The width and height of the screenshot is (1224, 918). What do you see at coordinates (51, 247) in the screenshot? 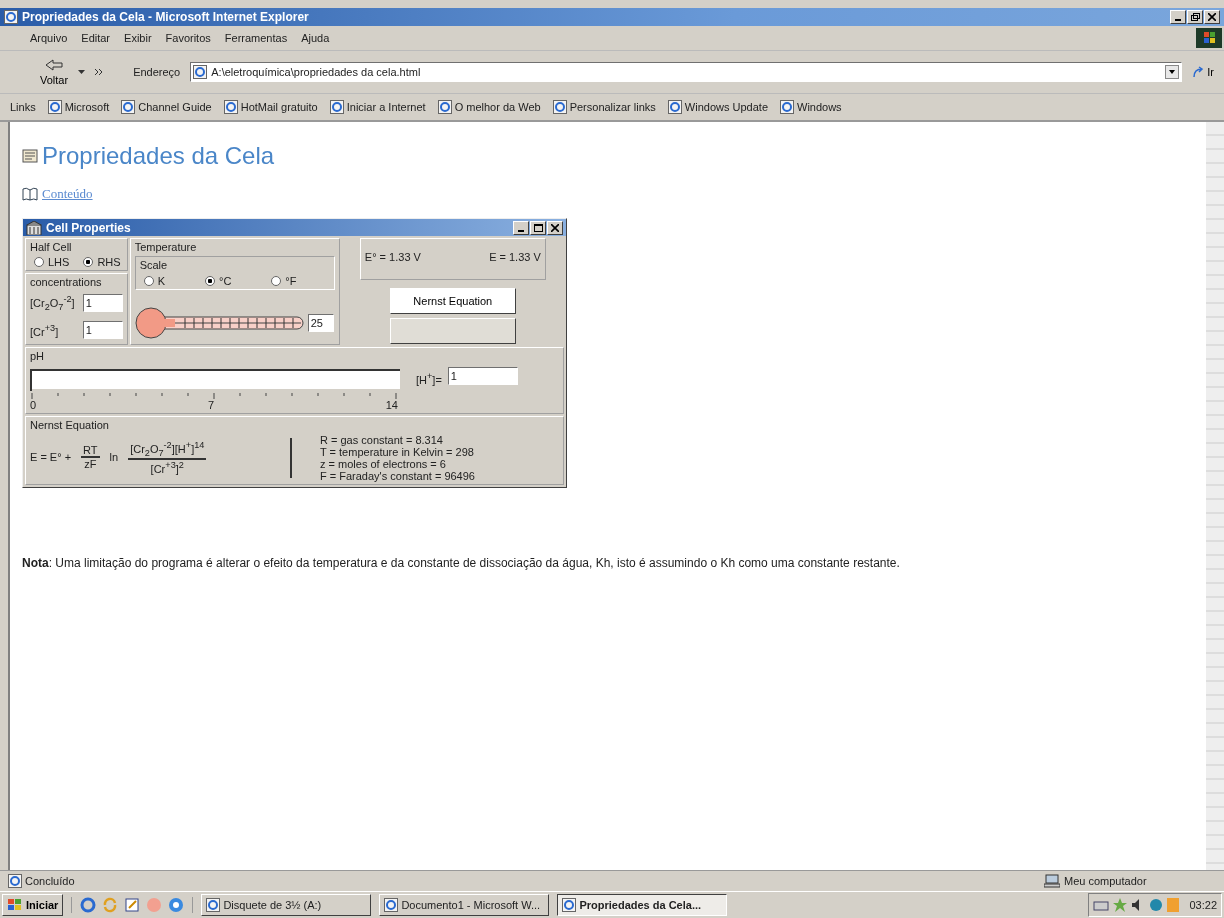
I see `group-label: Half Cell` at bounding box center [51, 247].